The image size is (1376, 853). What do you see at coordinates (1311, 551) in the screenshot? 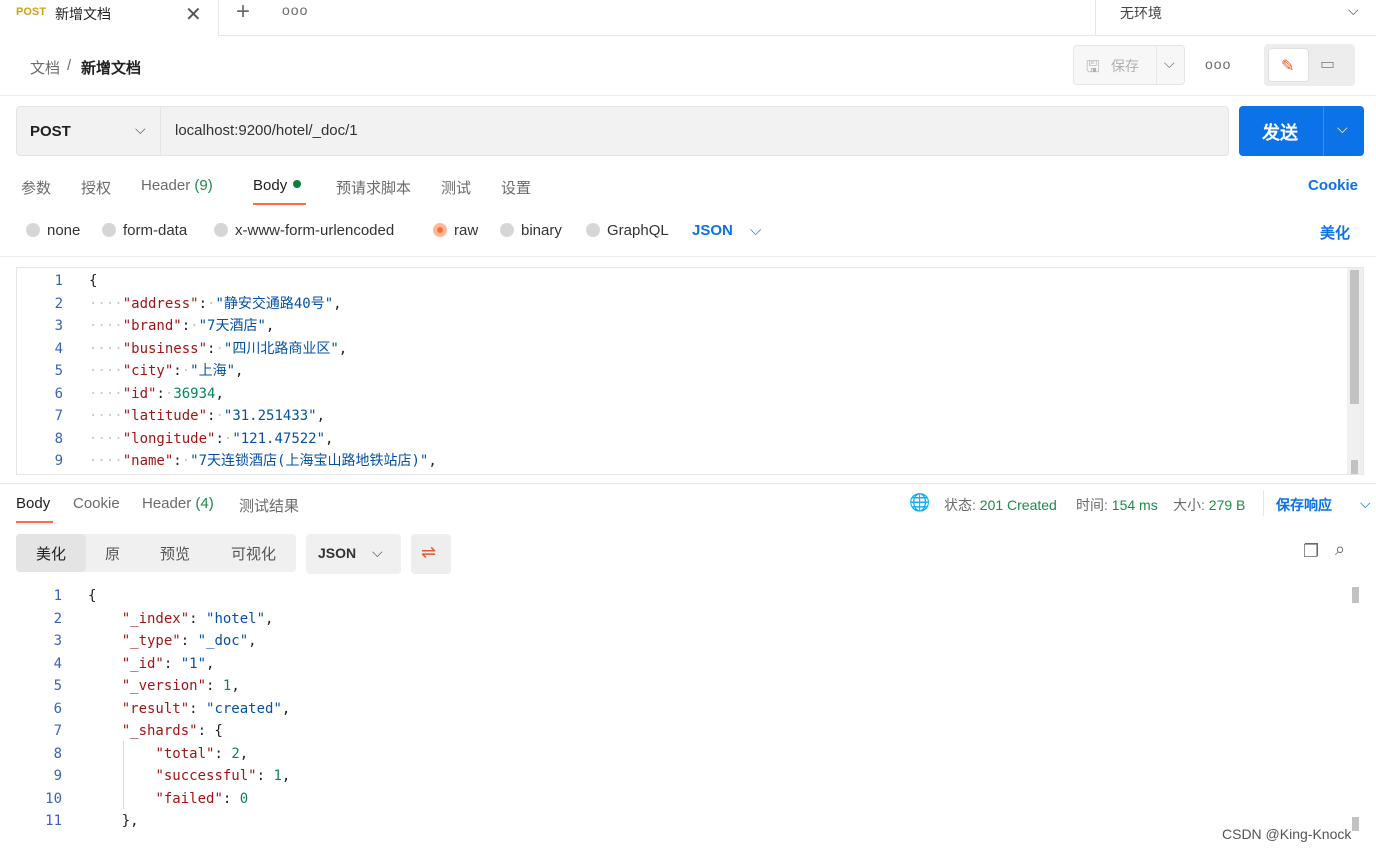
I see `copy-icon: ❐` at bounding box center [1311, 551].